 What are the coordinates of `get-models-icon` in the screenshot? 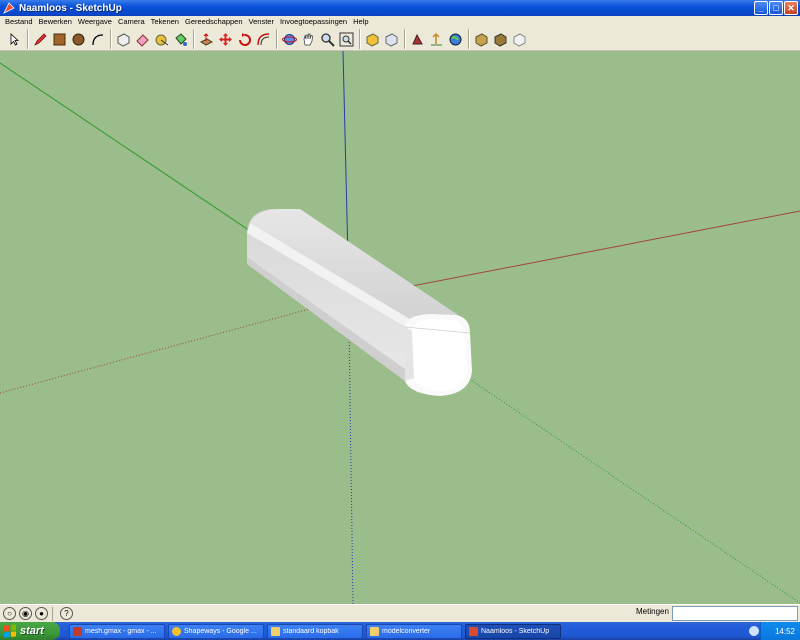 It's located at (372, 39).